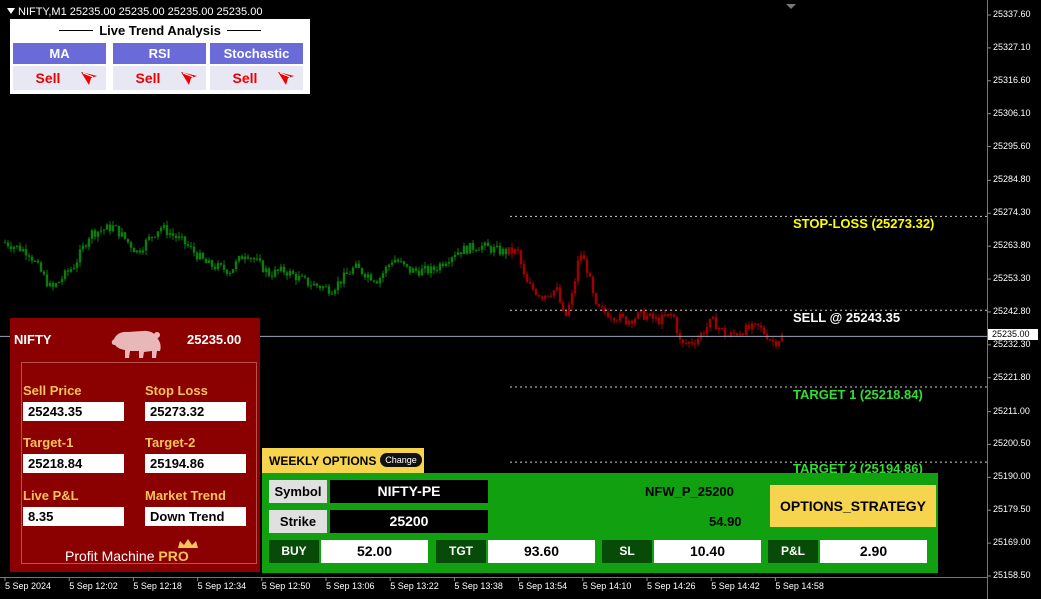 The height and width of the screenshot is (599, 1041). What do you see at coordinates (1012, 46) in the screenshot?
I see `price-tick-label: 25327.10` at bounding box center [1012, 46].